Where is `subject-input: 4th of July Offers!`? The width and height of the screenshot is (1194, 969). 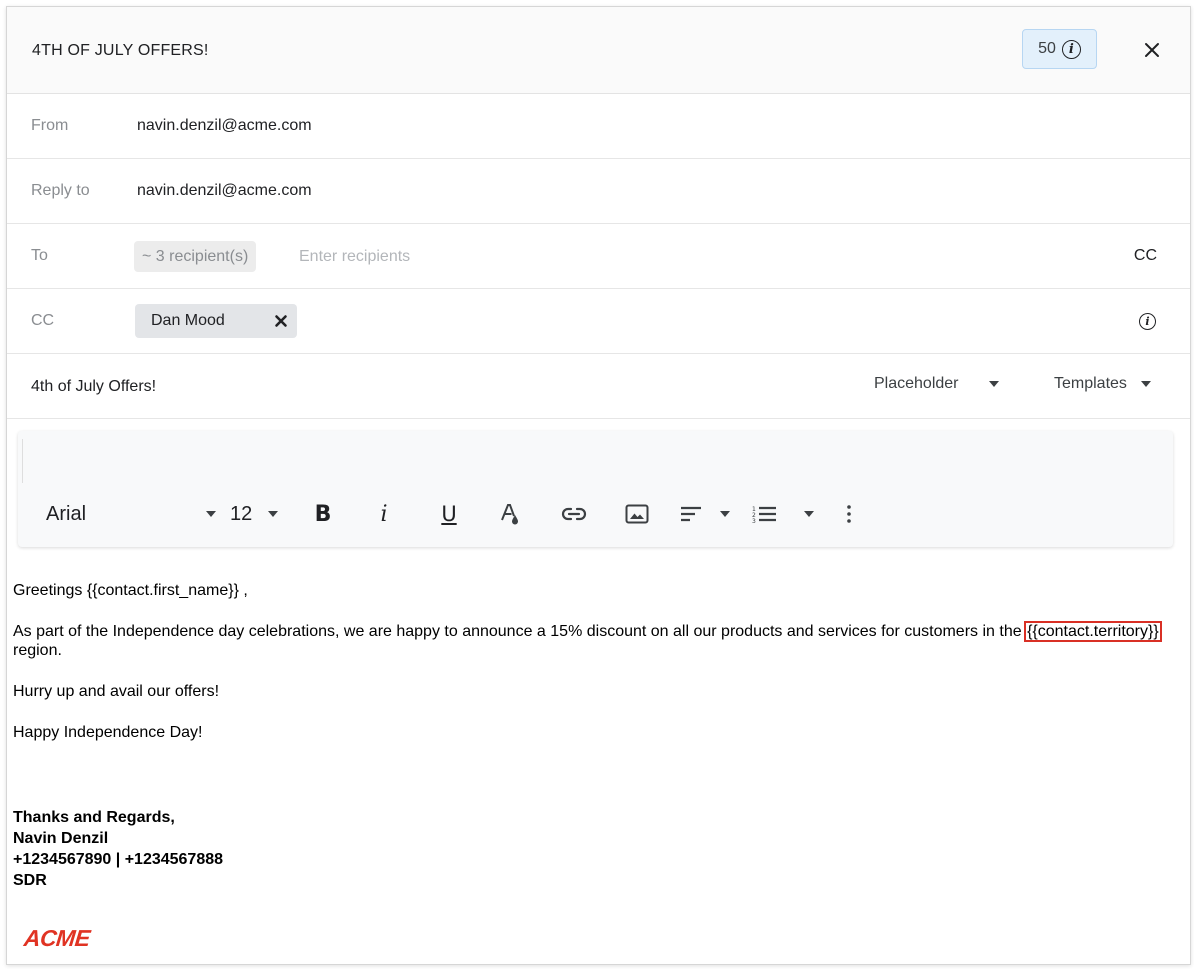
subject-input: 4th of July Offers! is located at coordinates (93, 386).